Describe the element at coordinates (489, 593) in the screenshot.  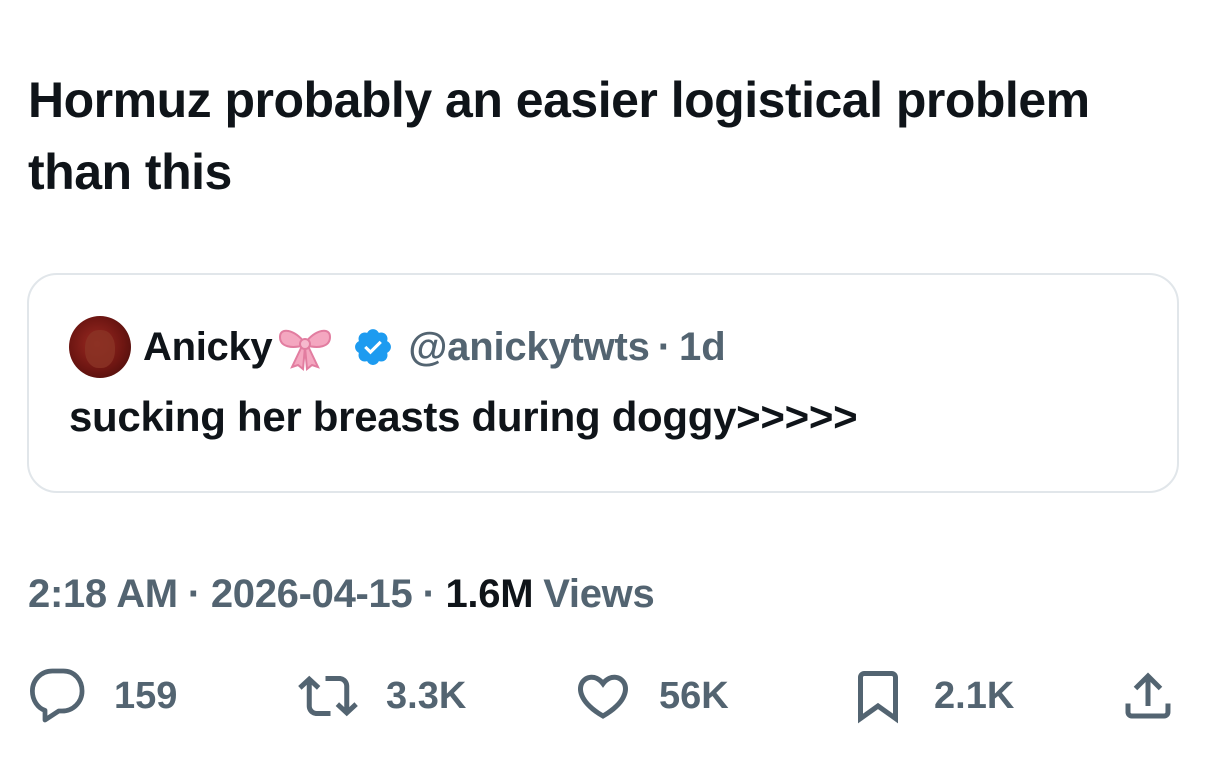
I see `views-count: 1.6M` at that location.